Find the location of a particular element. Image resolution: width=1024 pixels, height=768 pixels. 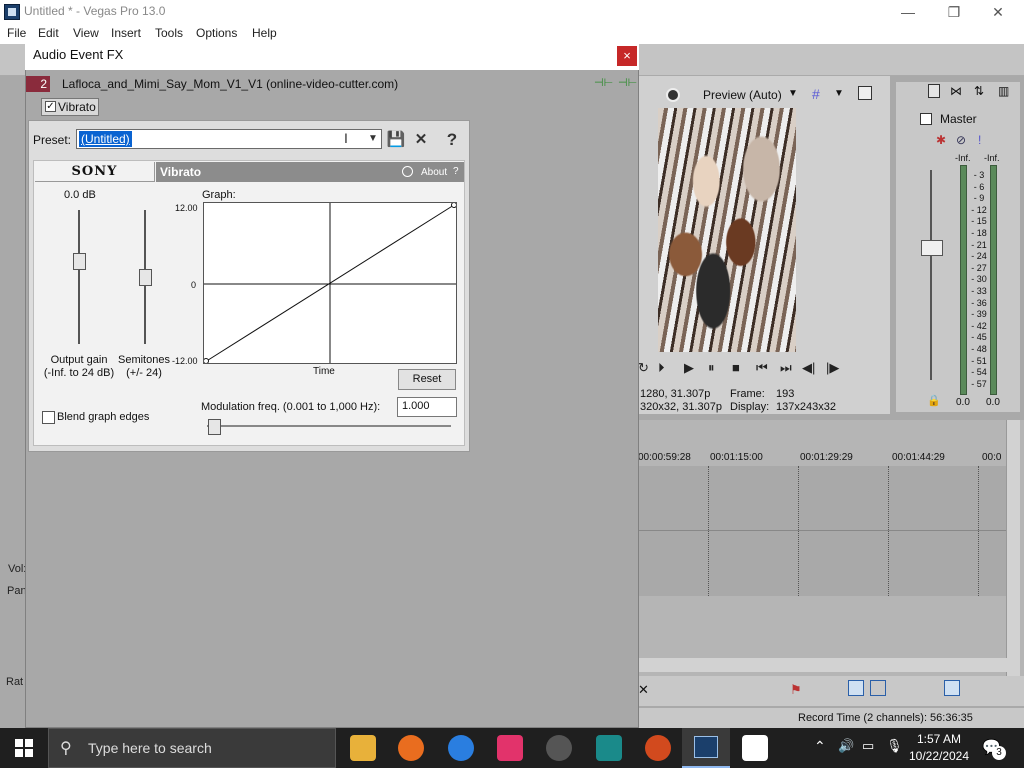

master-solo-icon: ! is located at coordinates (979, 140).